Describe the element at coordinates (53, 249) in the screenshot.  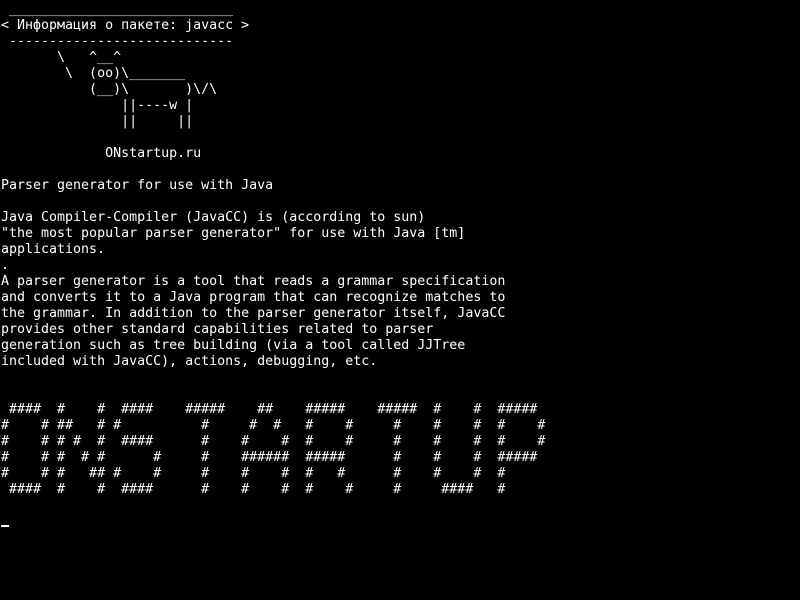
I see `description-line: applications.` at that location.